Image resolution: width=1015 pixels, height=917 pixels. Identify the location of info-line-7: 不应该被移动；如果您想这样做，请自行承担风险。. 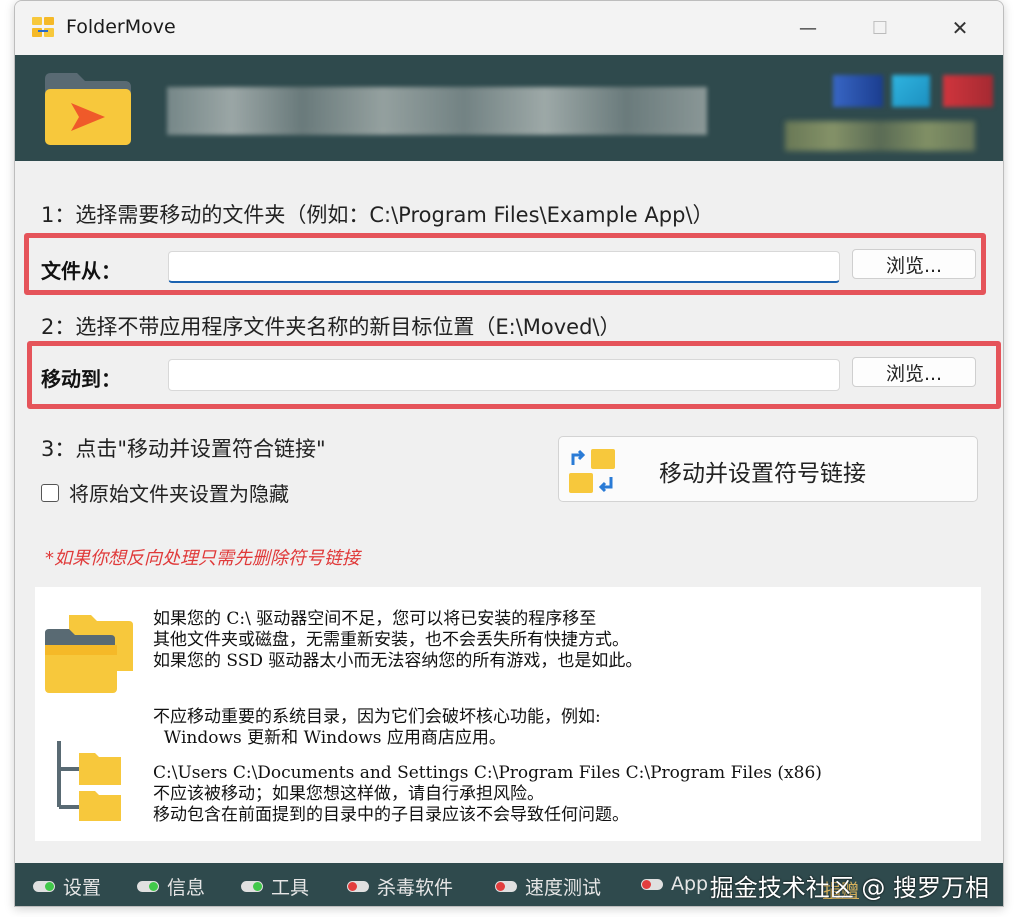
(348, 794).